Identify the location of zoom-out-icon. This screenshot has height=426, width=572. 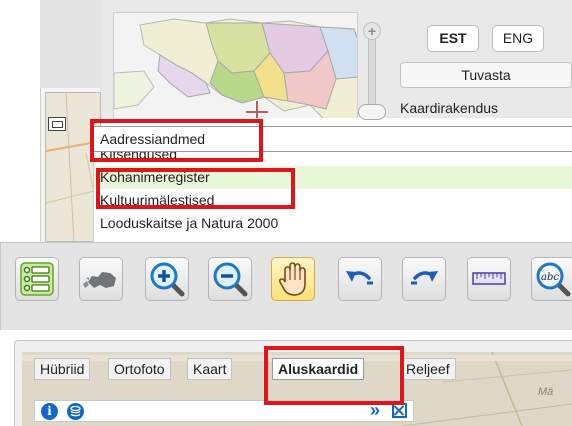
(230, 279).